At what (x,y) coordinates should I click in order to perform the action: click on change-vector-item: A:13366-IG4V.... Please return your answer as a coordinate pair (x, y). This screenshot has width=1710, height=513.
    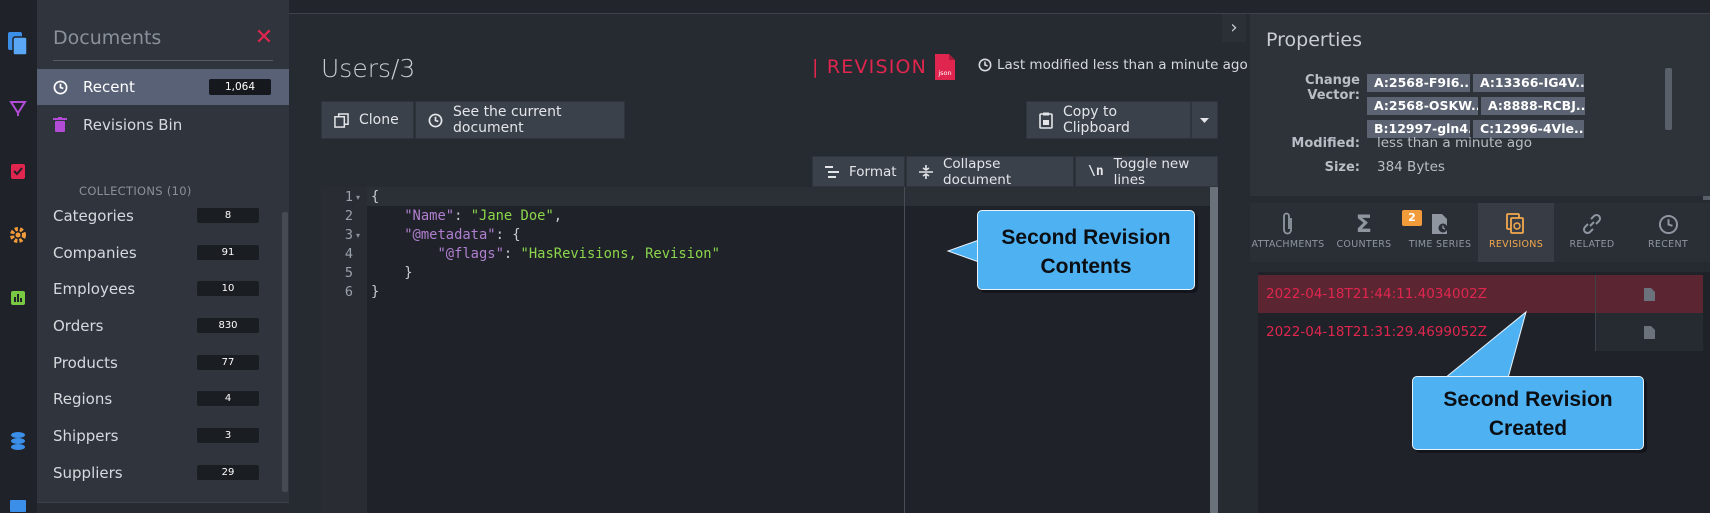
    Looking at the image, I should click on (1528, 83).